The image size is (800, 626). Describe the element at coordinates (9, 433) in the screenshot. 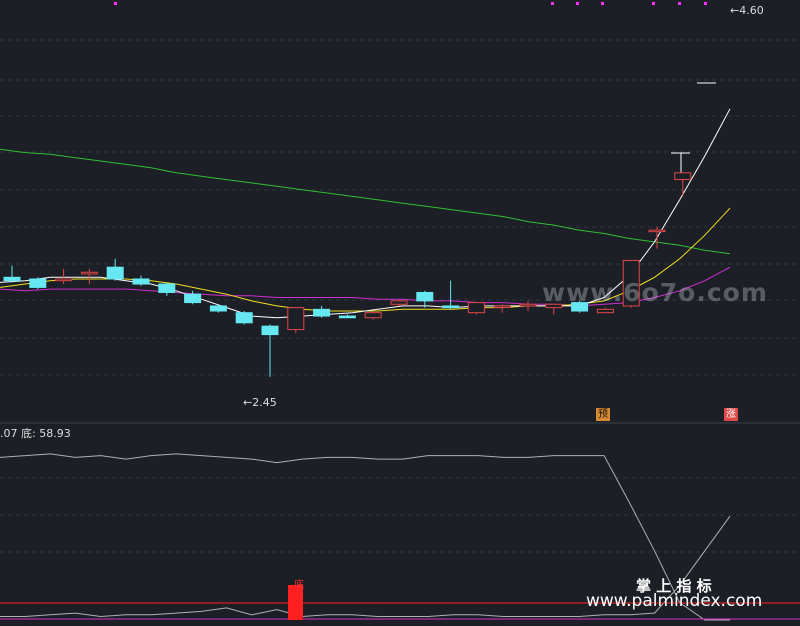

I see `indicator-prefix: .07` at that location.